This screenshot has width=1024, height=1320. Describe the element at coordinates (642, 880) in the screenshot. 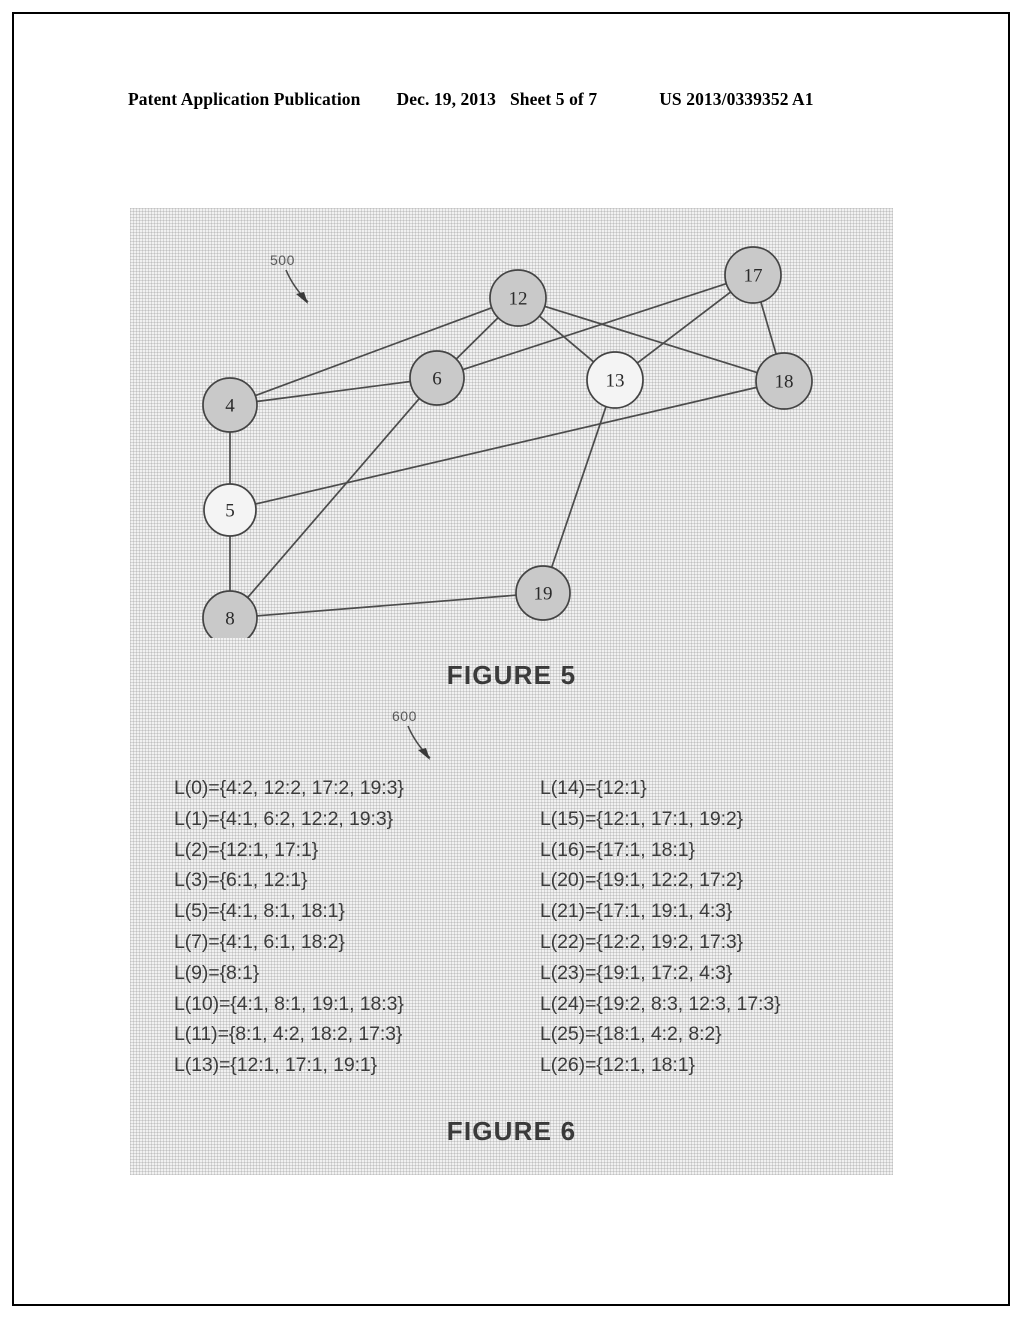

I see `label-list-line: L(20)={19:1, 12:2, 17:2}` at that location.